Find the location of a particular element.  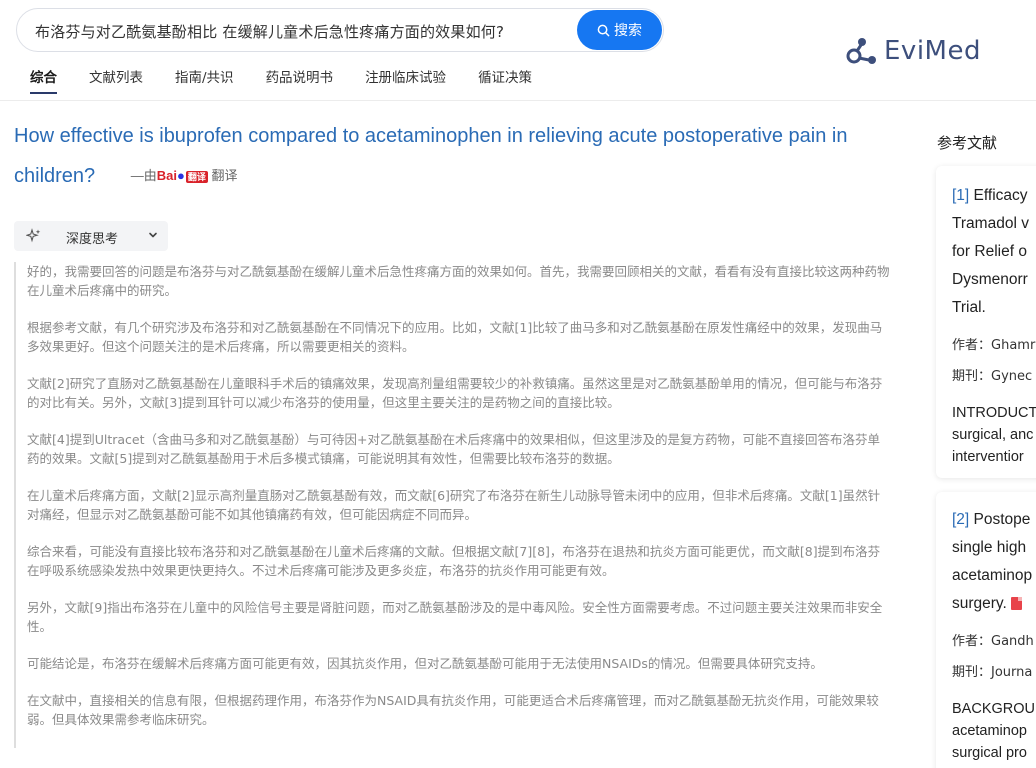

abstract-line: BACKGROU is located at coordinates (993, 709).